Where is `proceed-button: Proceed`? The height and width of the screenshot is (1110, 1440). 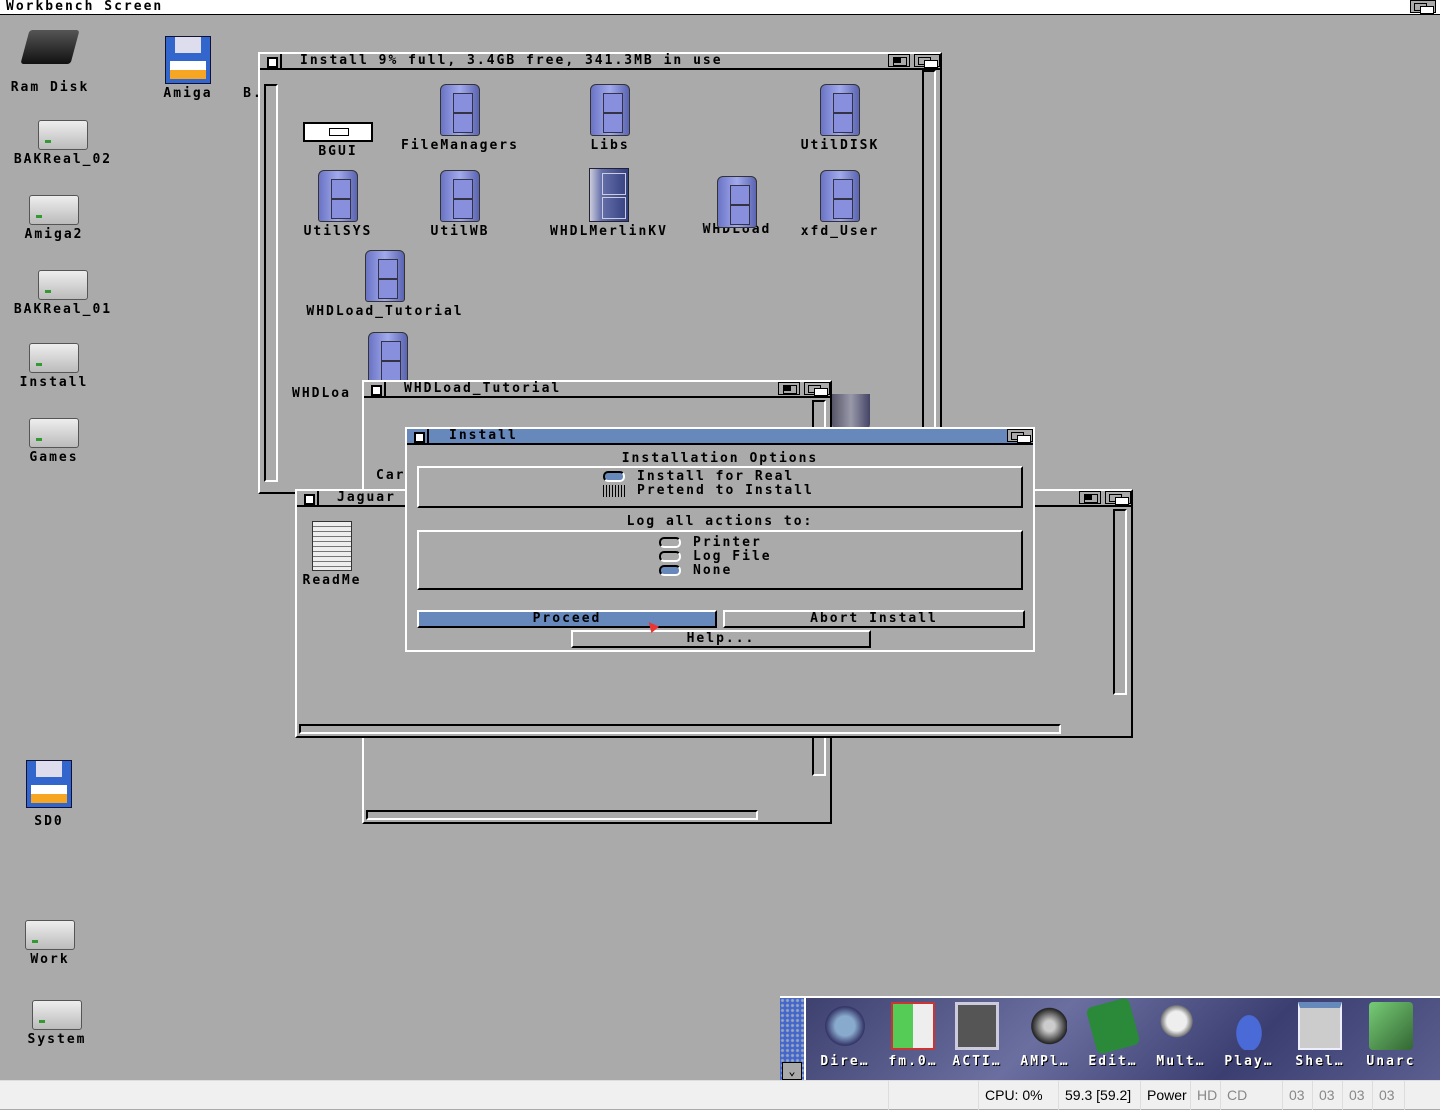
proceed-button: Proceed is located at coordinates (567, 619).